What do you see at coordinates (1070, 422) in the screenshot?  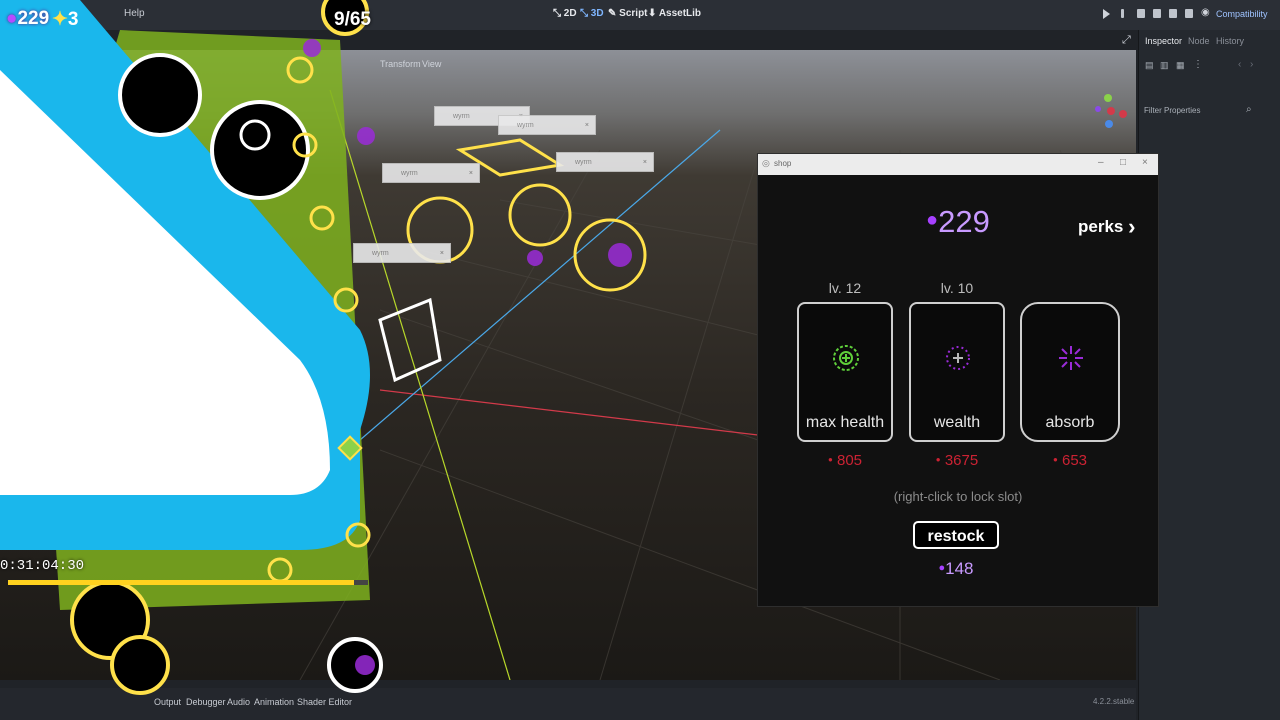 I see `slot-name: absorb` at bounding box center [1070, 422].